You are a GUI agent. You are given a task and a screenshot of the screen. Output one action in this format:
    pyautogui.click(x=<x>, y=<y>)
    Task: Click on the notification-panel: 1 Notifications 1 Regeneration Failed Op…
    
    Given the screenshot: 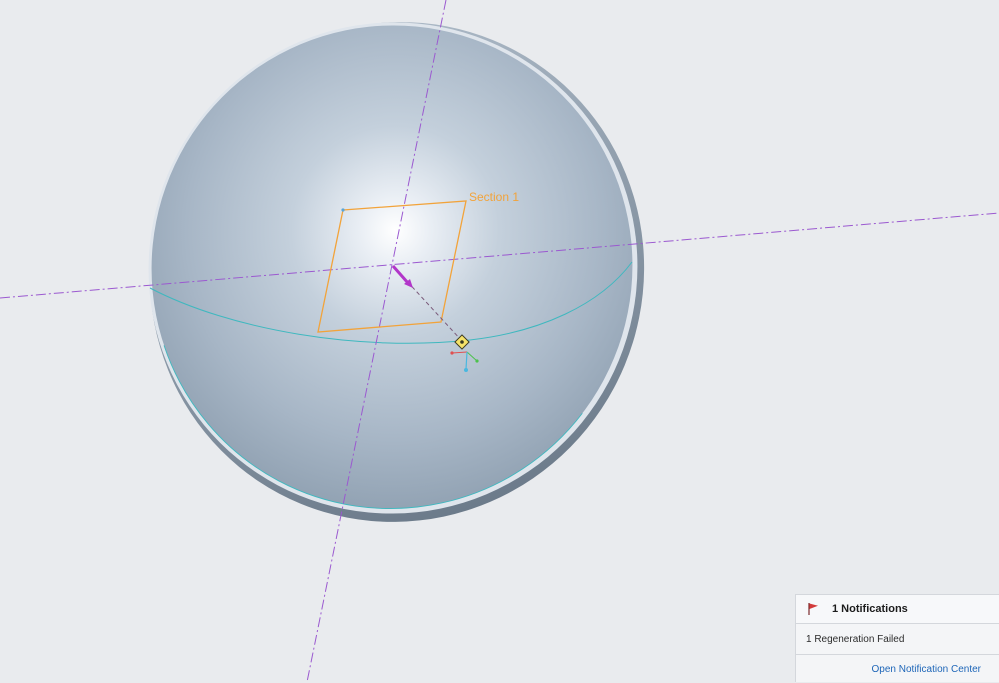 What is the action you would take?
    pyautogui.click(x=897, y=638)
    